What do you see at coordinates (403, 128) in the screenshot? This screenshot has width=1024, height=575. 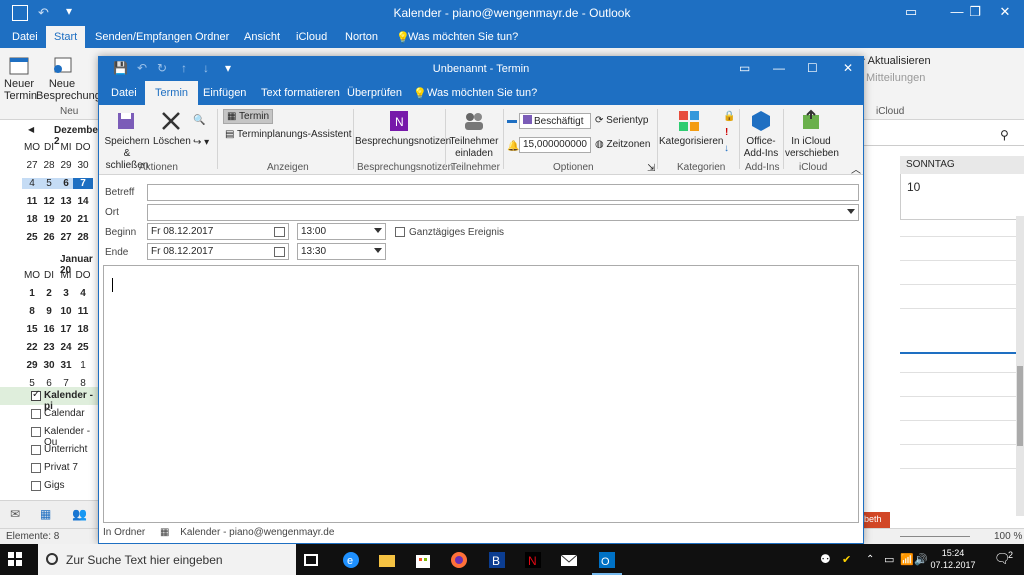 I see `besprechungsnotizen-button: N Besprechungsnotizen` at bounding box center [403, 128].